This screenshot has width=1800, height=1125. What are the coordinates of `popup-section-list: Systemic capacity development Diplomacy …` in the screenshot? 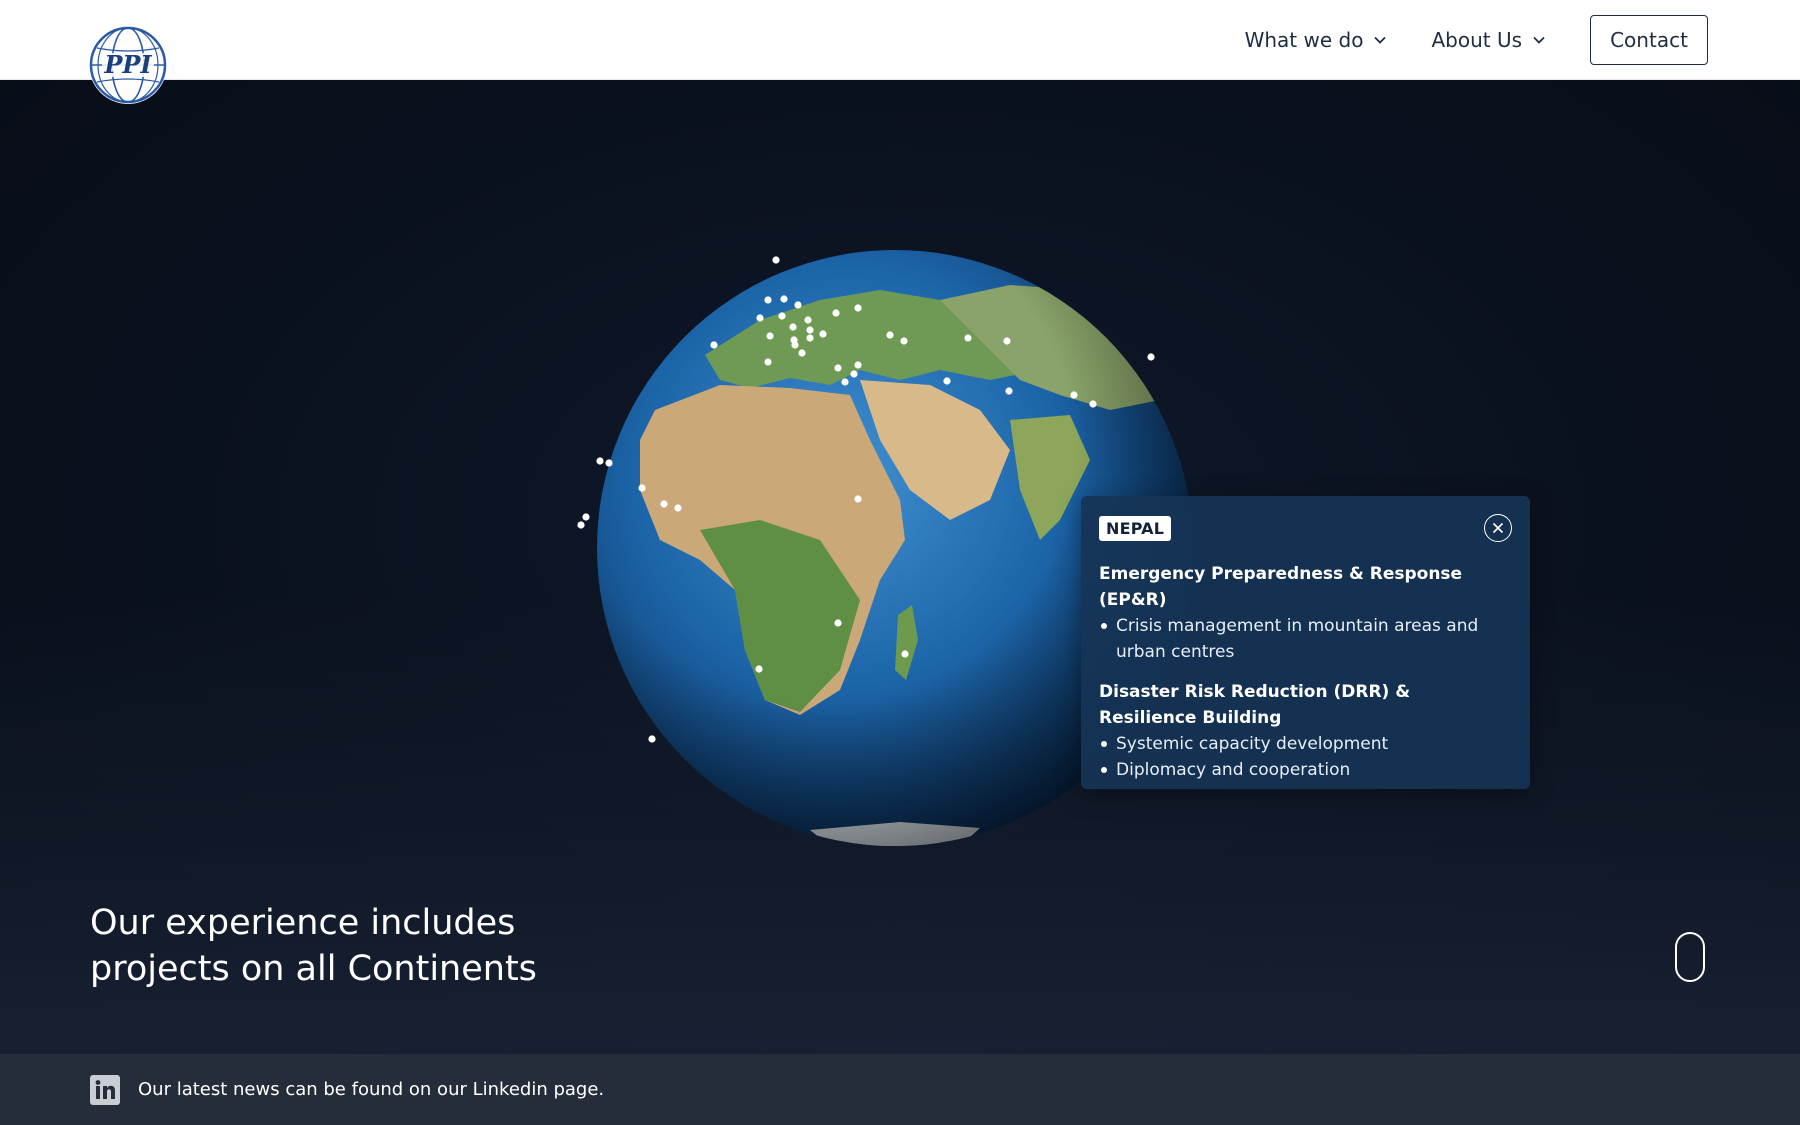 It's located at (1305, 757).